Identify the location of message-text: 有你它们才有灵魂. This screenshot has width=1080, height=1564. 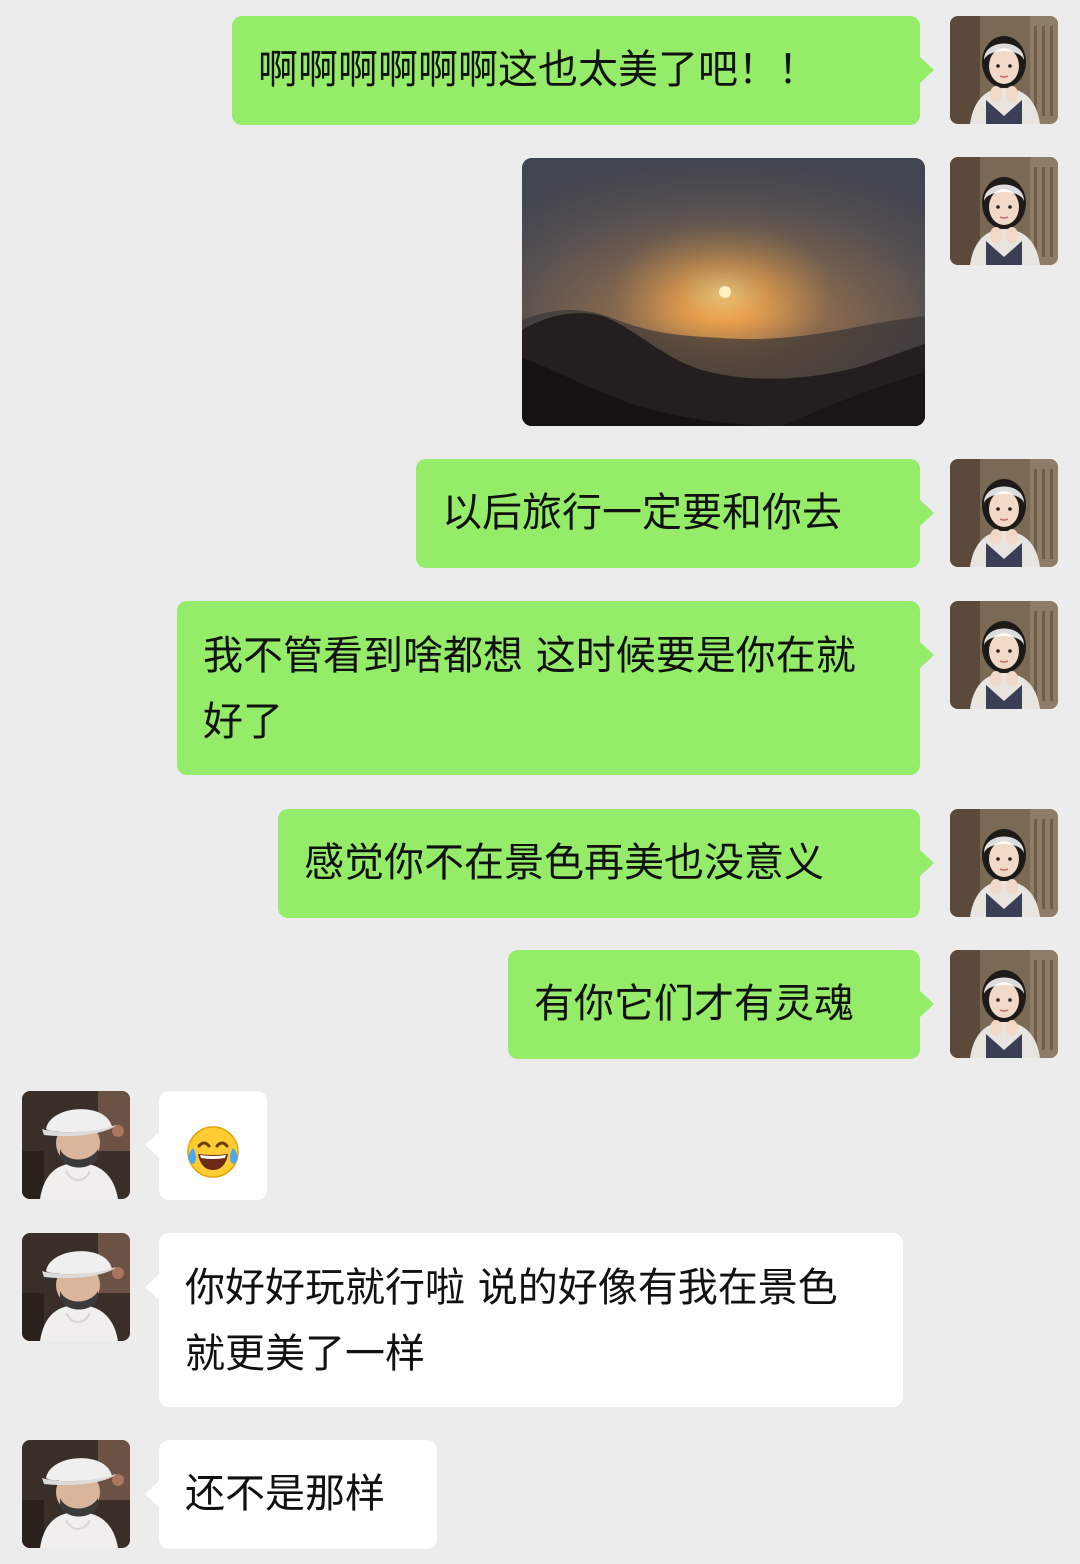
(694, 1004).